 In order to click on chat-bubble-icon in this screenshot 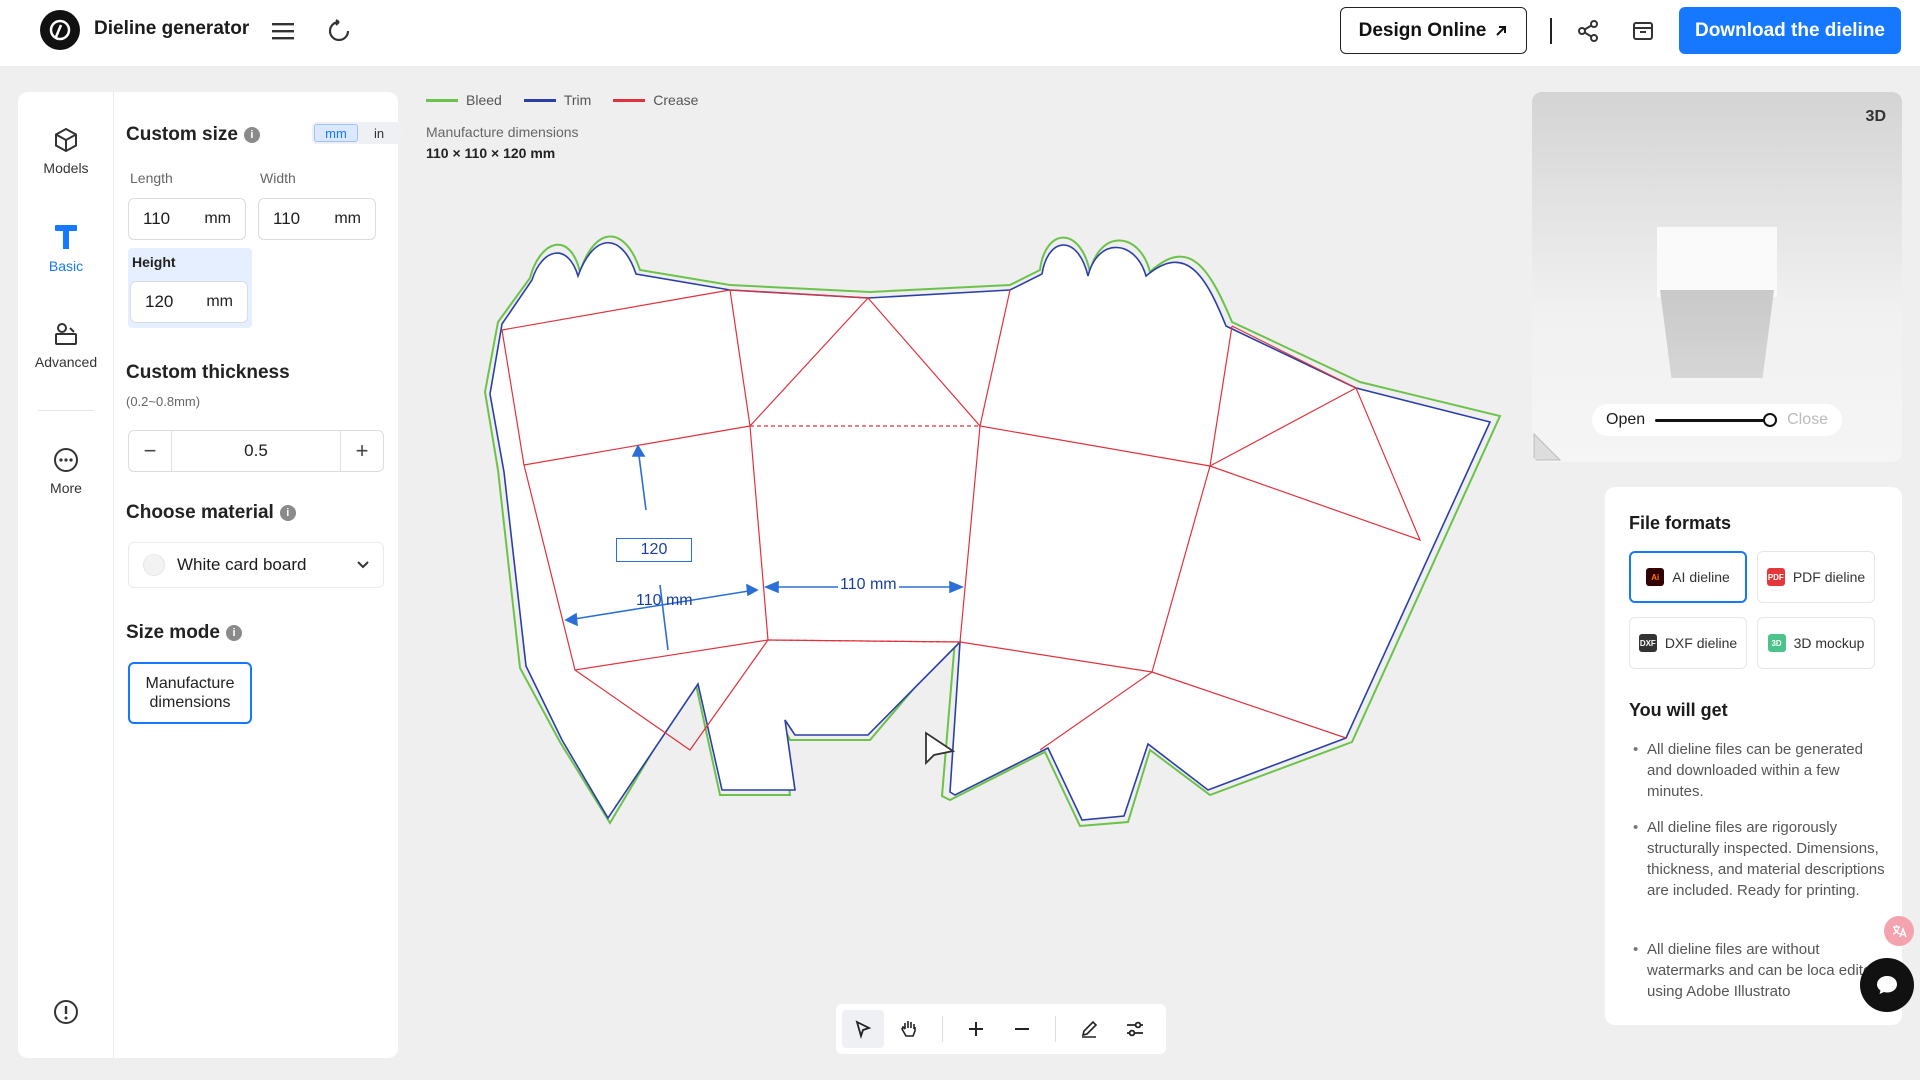, I will do `click(1887, 985)`.